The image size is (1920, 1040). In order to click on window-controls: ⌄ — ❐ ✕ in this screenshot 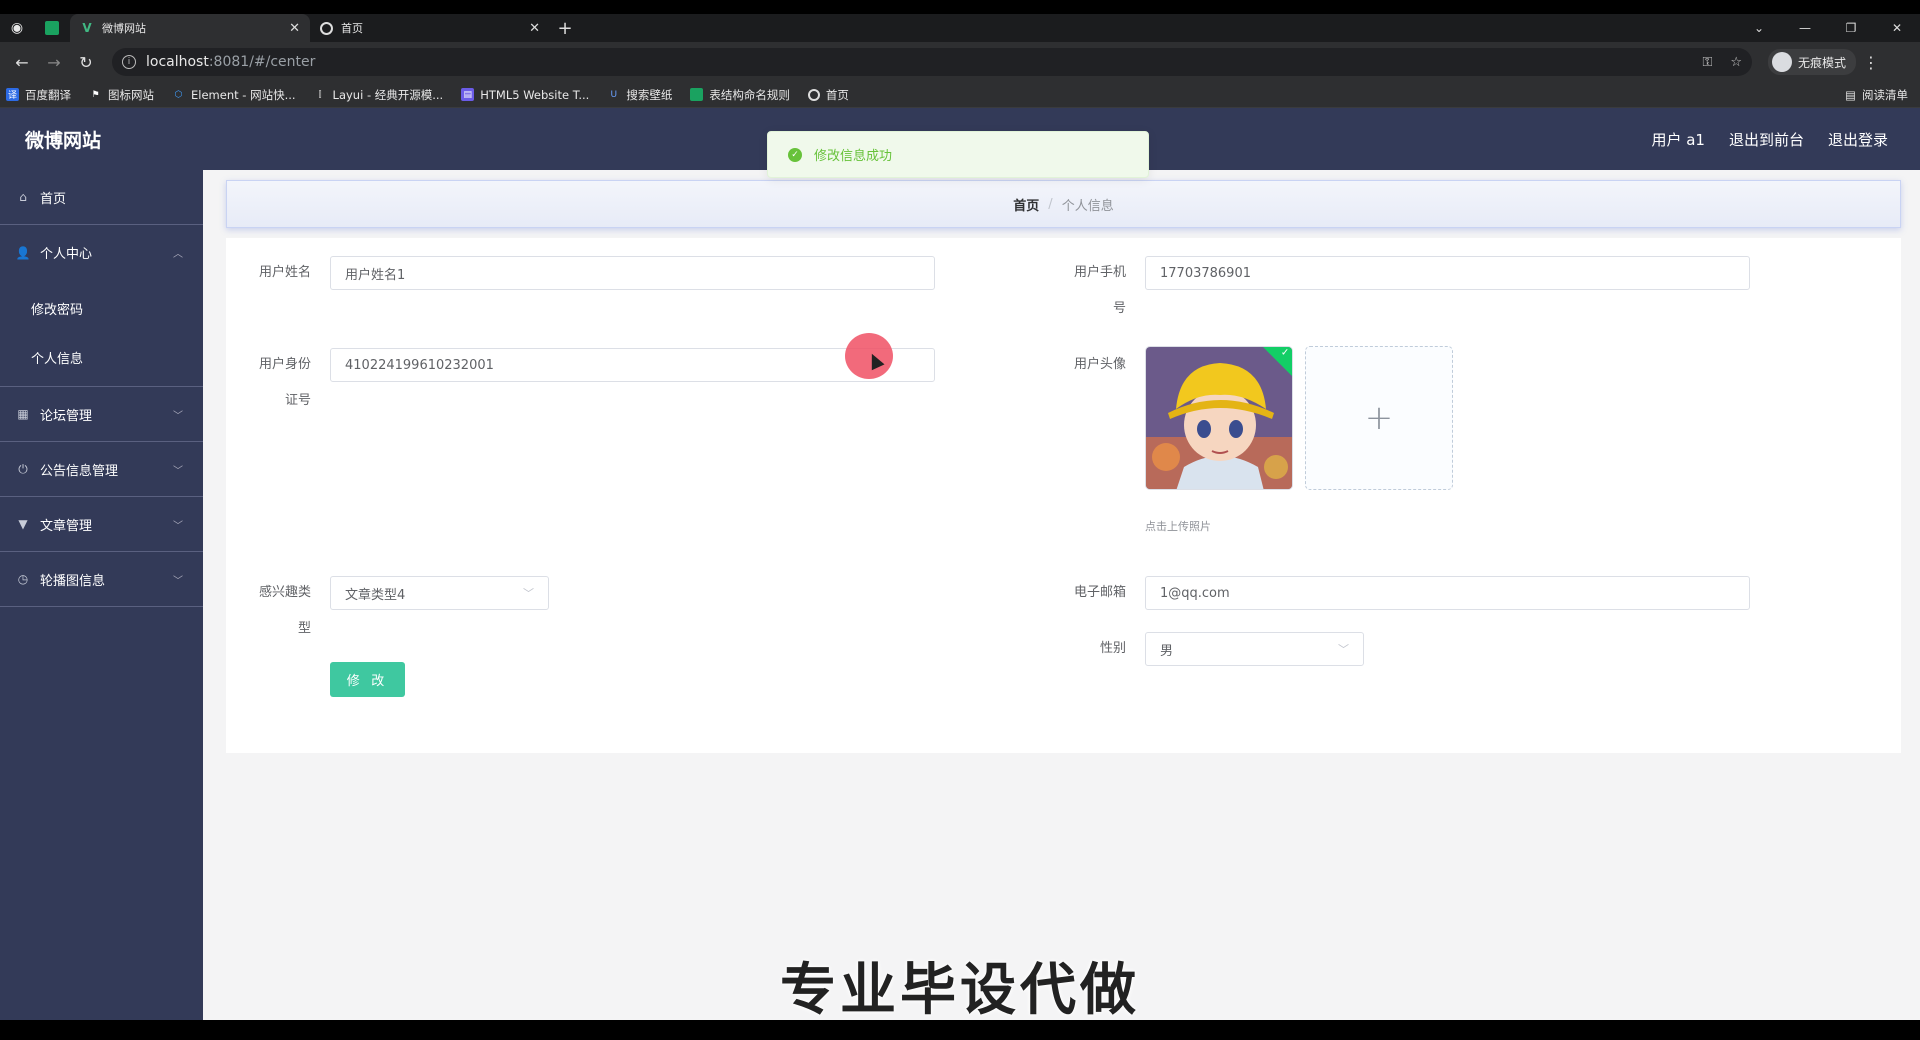, I will do `click(1828, 28)`.